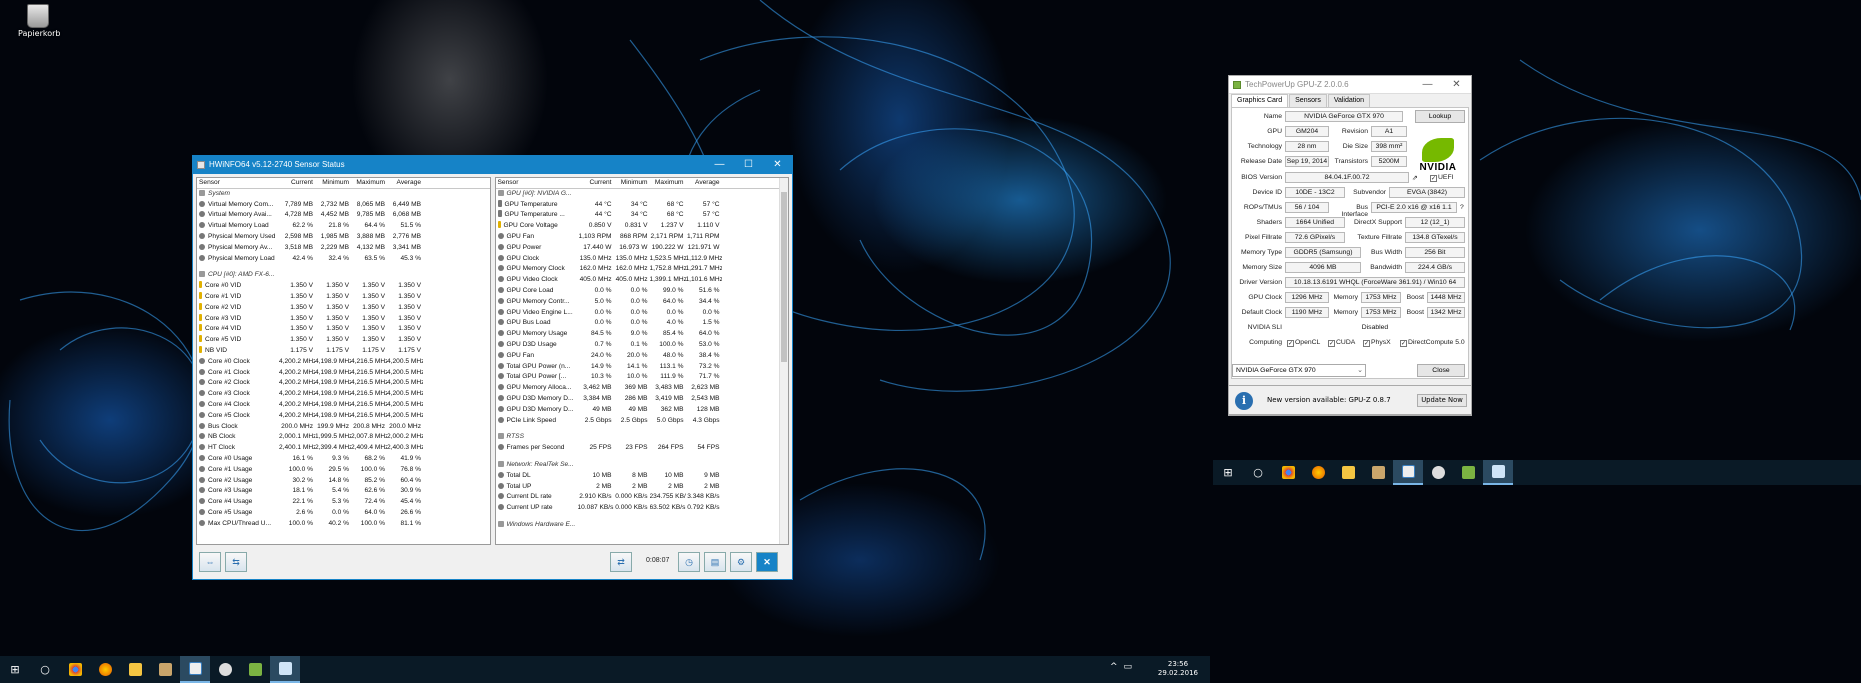 The width and height of the screenshot is (1861, 683). Describe the element at coordinates (1389, 161) in the screenshot. I see `transistors-value: 5200M` at that location.